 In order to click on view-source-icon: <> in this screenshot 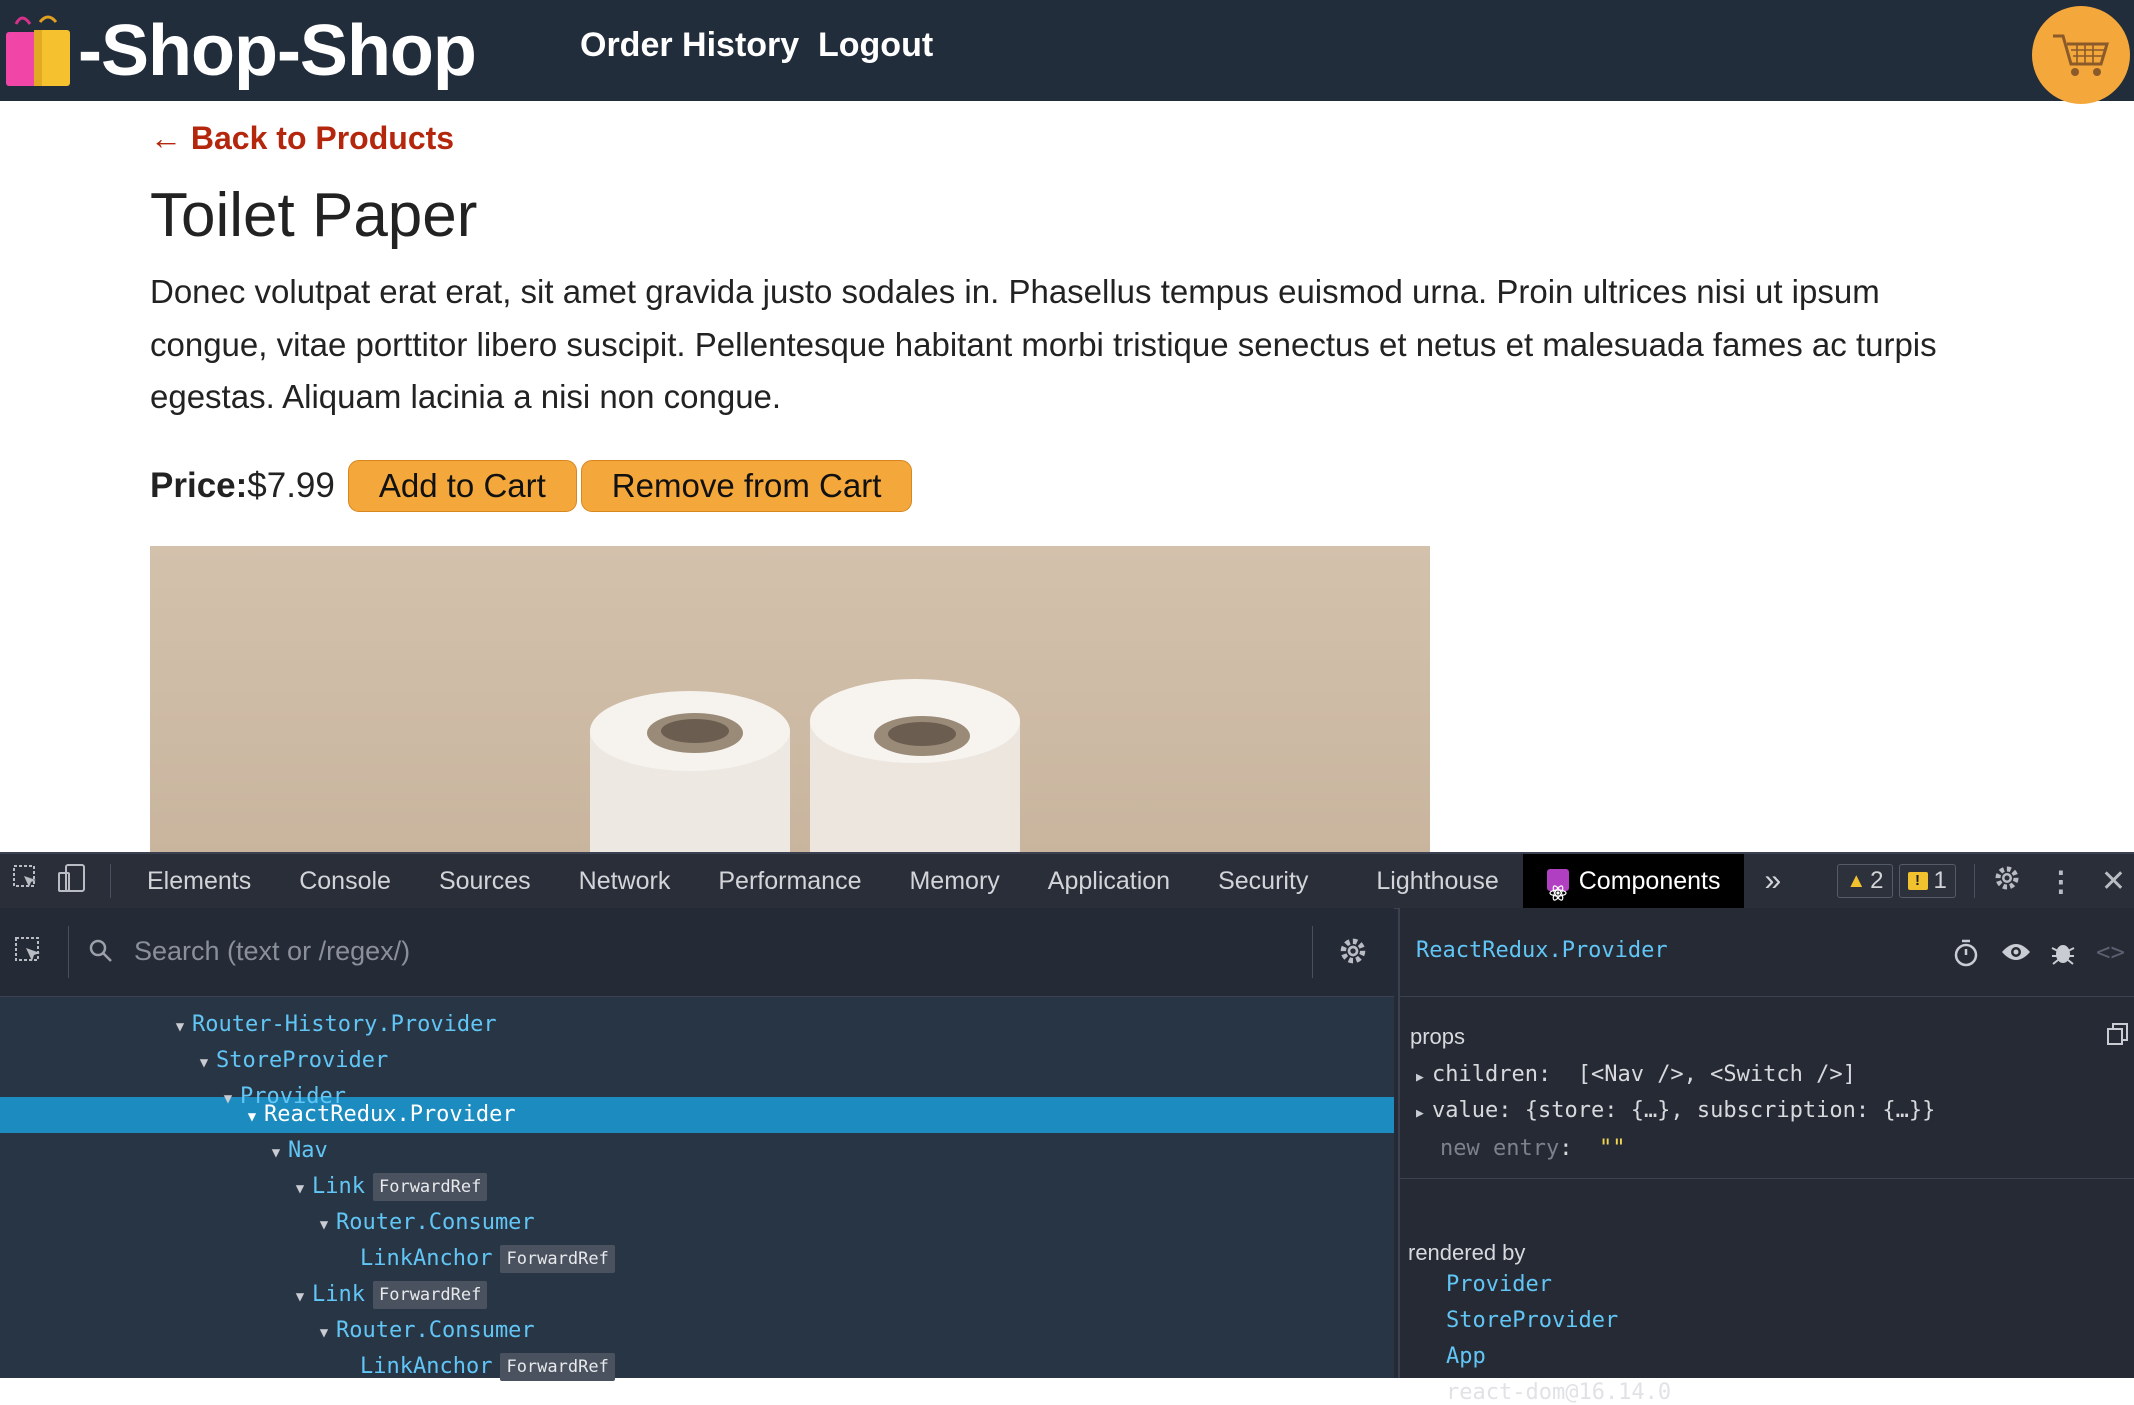, I will do `click(2110, 952)`.